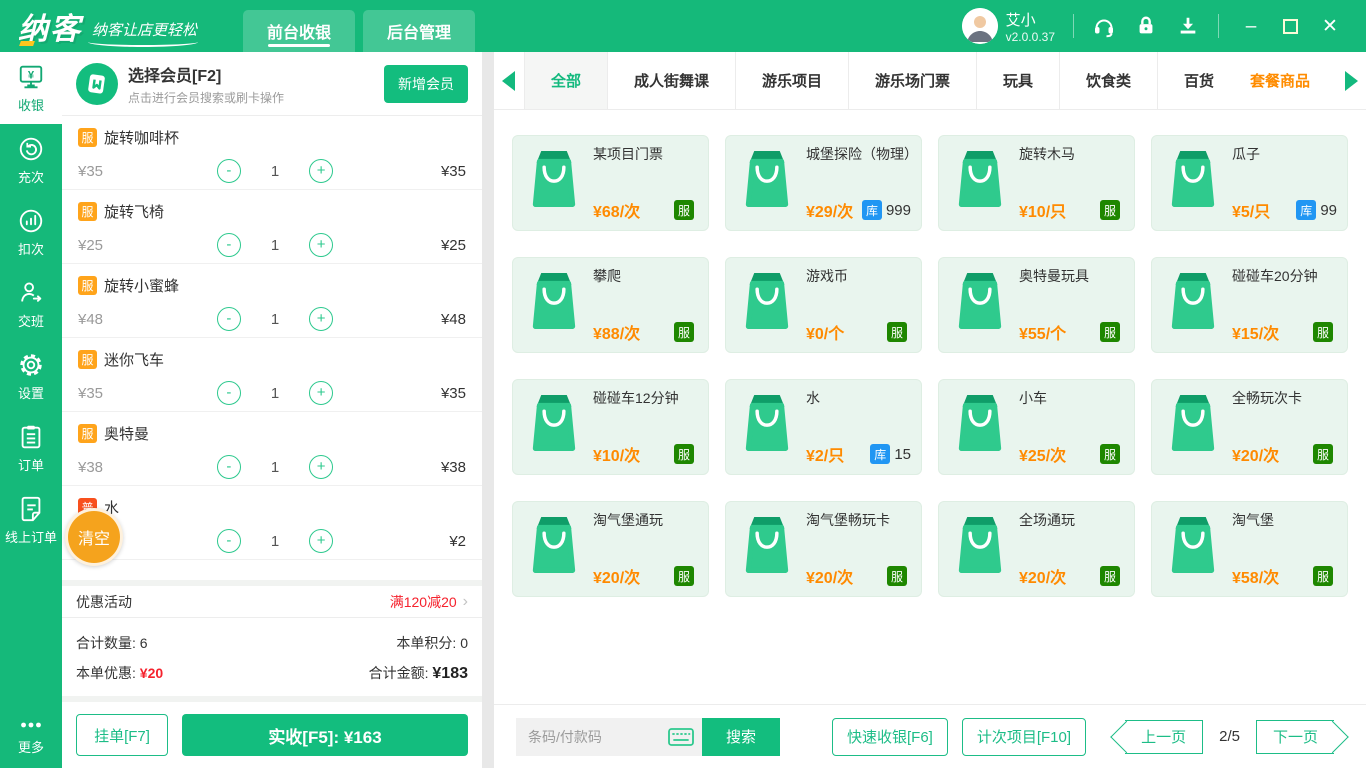  I want to click on brand: 纳客 纳客让店更轻松, so click(108, 26).